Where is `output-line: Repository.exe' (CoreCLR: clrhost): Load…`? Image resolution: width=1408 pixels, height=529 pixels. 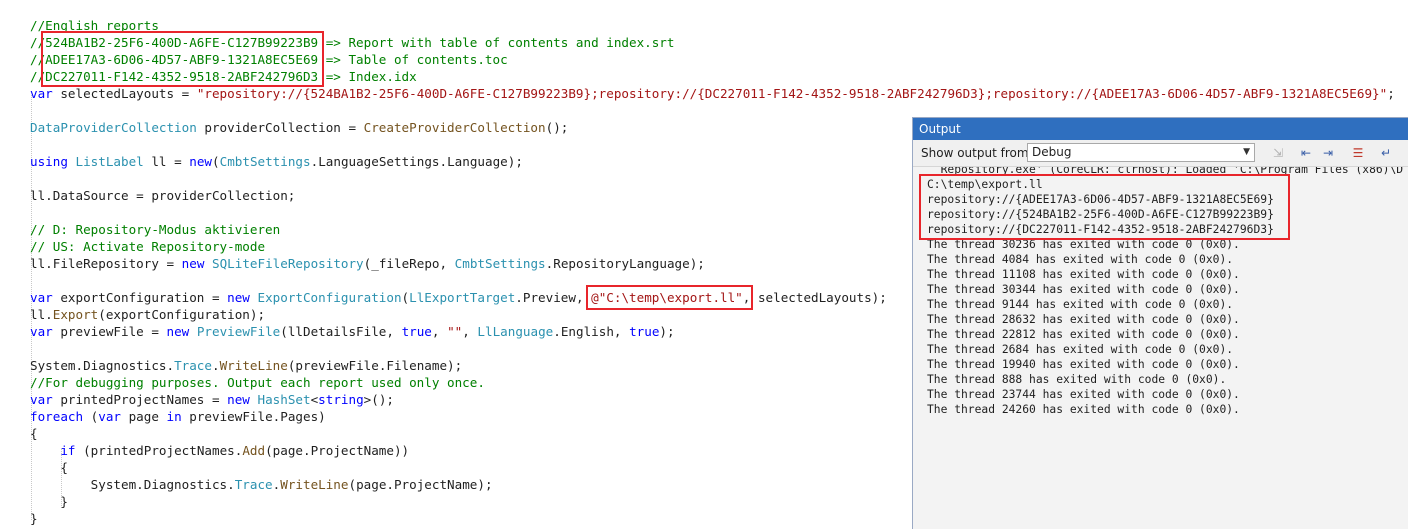 output-line: Repository.exe' (CoreCLR: clrhost): Load… is located at coordinates (1165, 171).